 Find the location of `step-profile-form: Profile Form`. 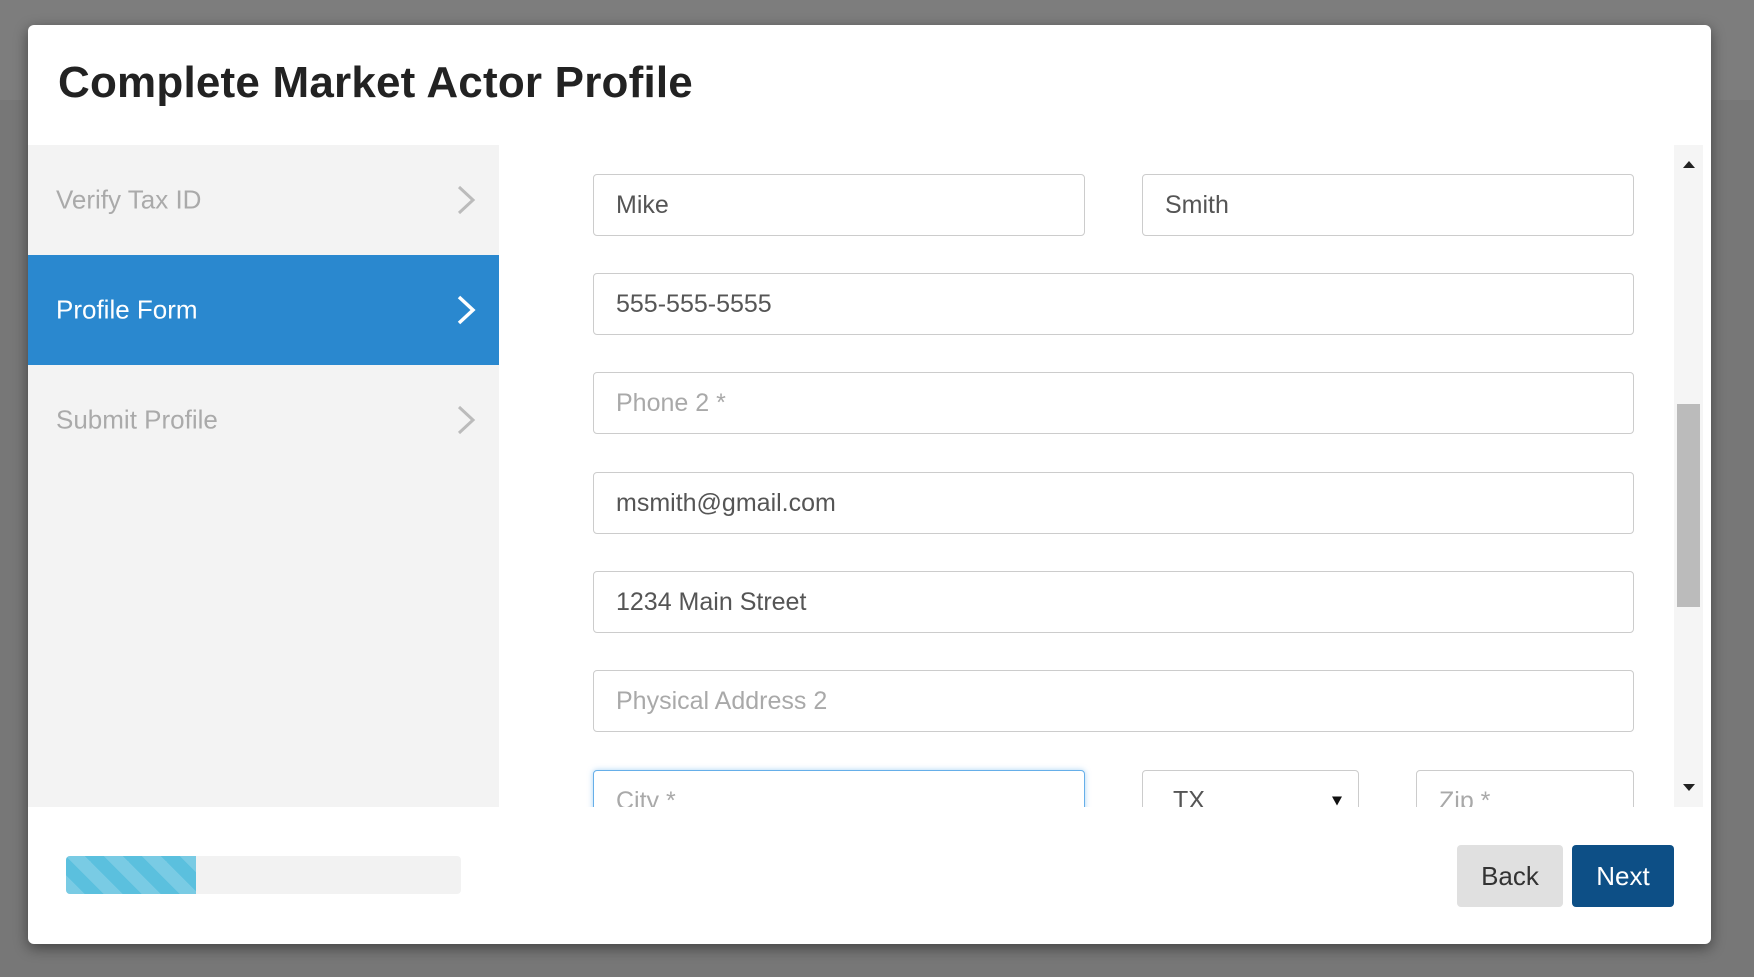

step-profile-form: Profile Form is located at coordinates (263, 310).